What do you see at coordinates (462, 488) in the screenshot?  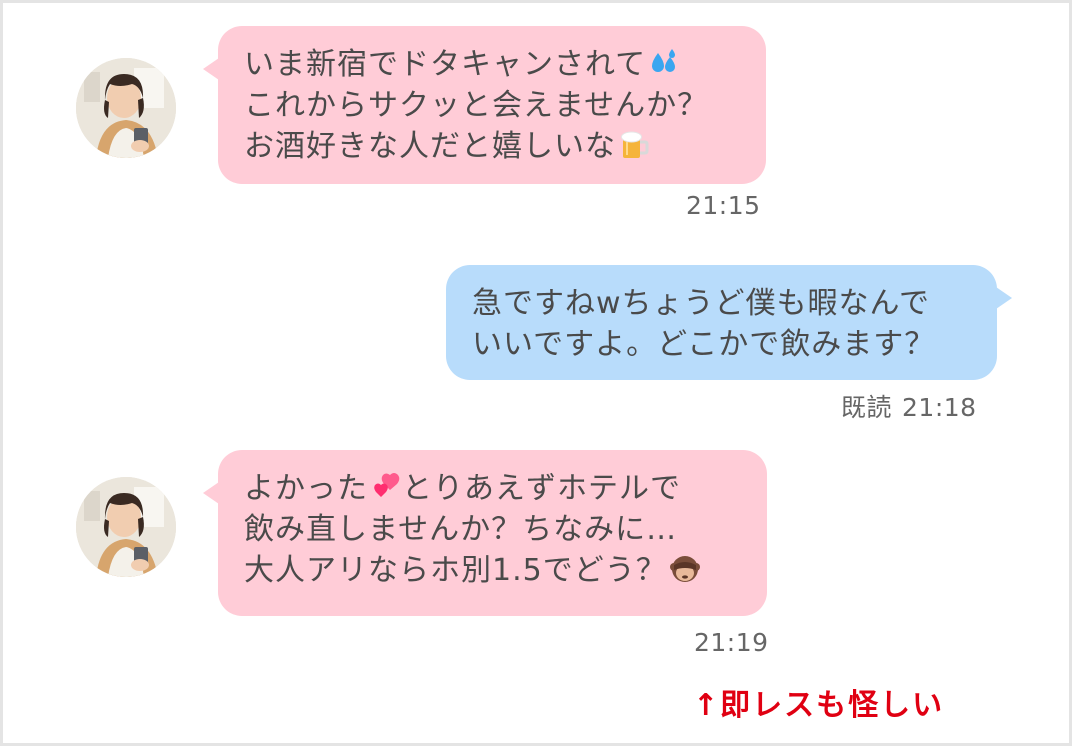 I see `message-line: よかった とりあえずホテルで` at bounding box center [462, 488].